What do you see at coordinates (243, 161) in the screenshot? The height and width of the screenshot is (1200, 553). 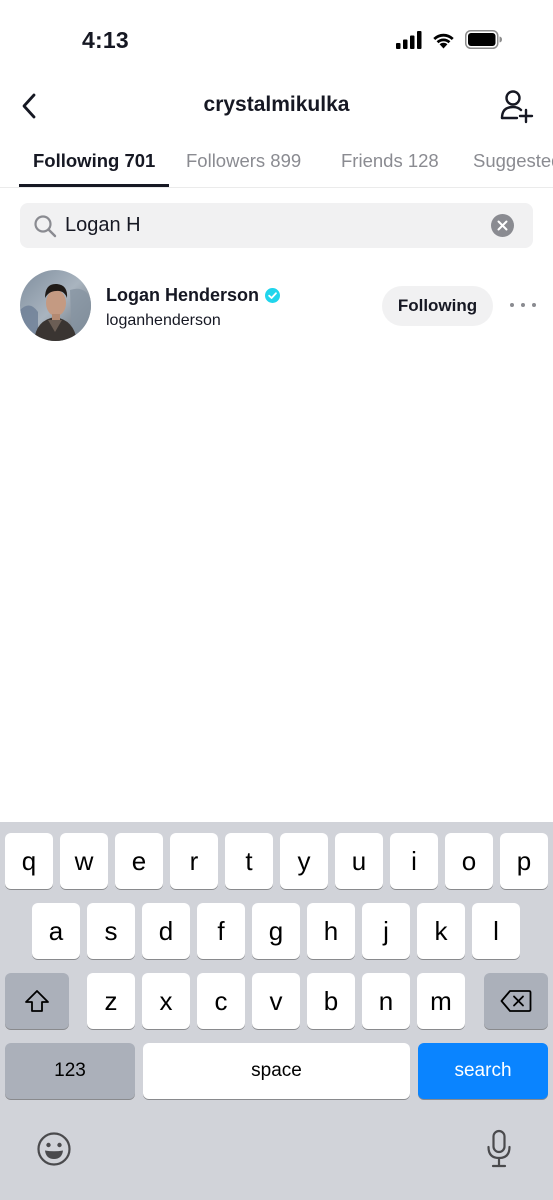 I see `tab-followers: Followers 899` at bounding box center [243, 161].